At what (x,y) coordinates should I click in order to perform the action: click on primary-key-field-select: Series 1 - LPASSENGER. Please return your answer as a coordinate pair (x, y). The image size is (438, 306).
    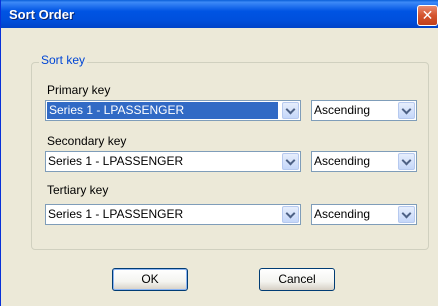
    Looking at the image, I should click on (173, 110).